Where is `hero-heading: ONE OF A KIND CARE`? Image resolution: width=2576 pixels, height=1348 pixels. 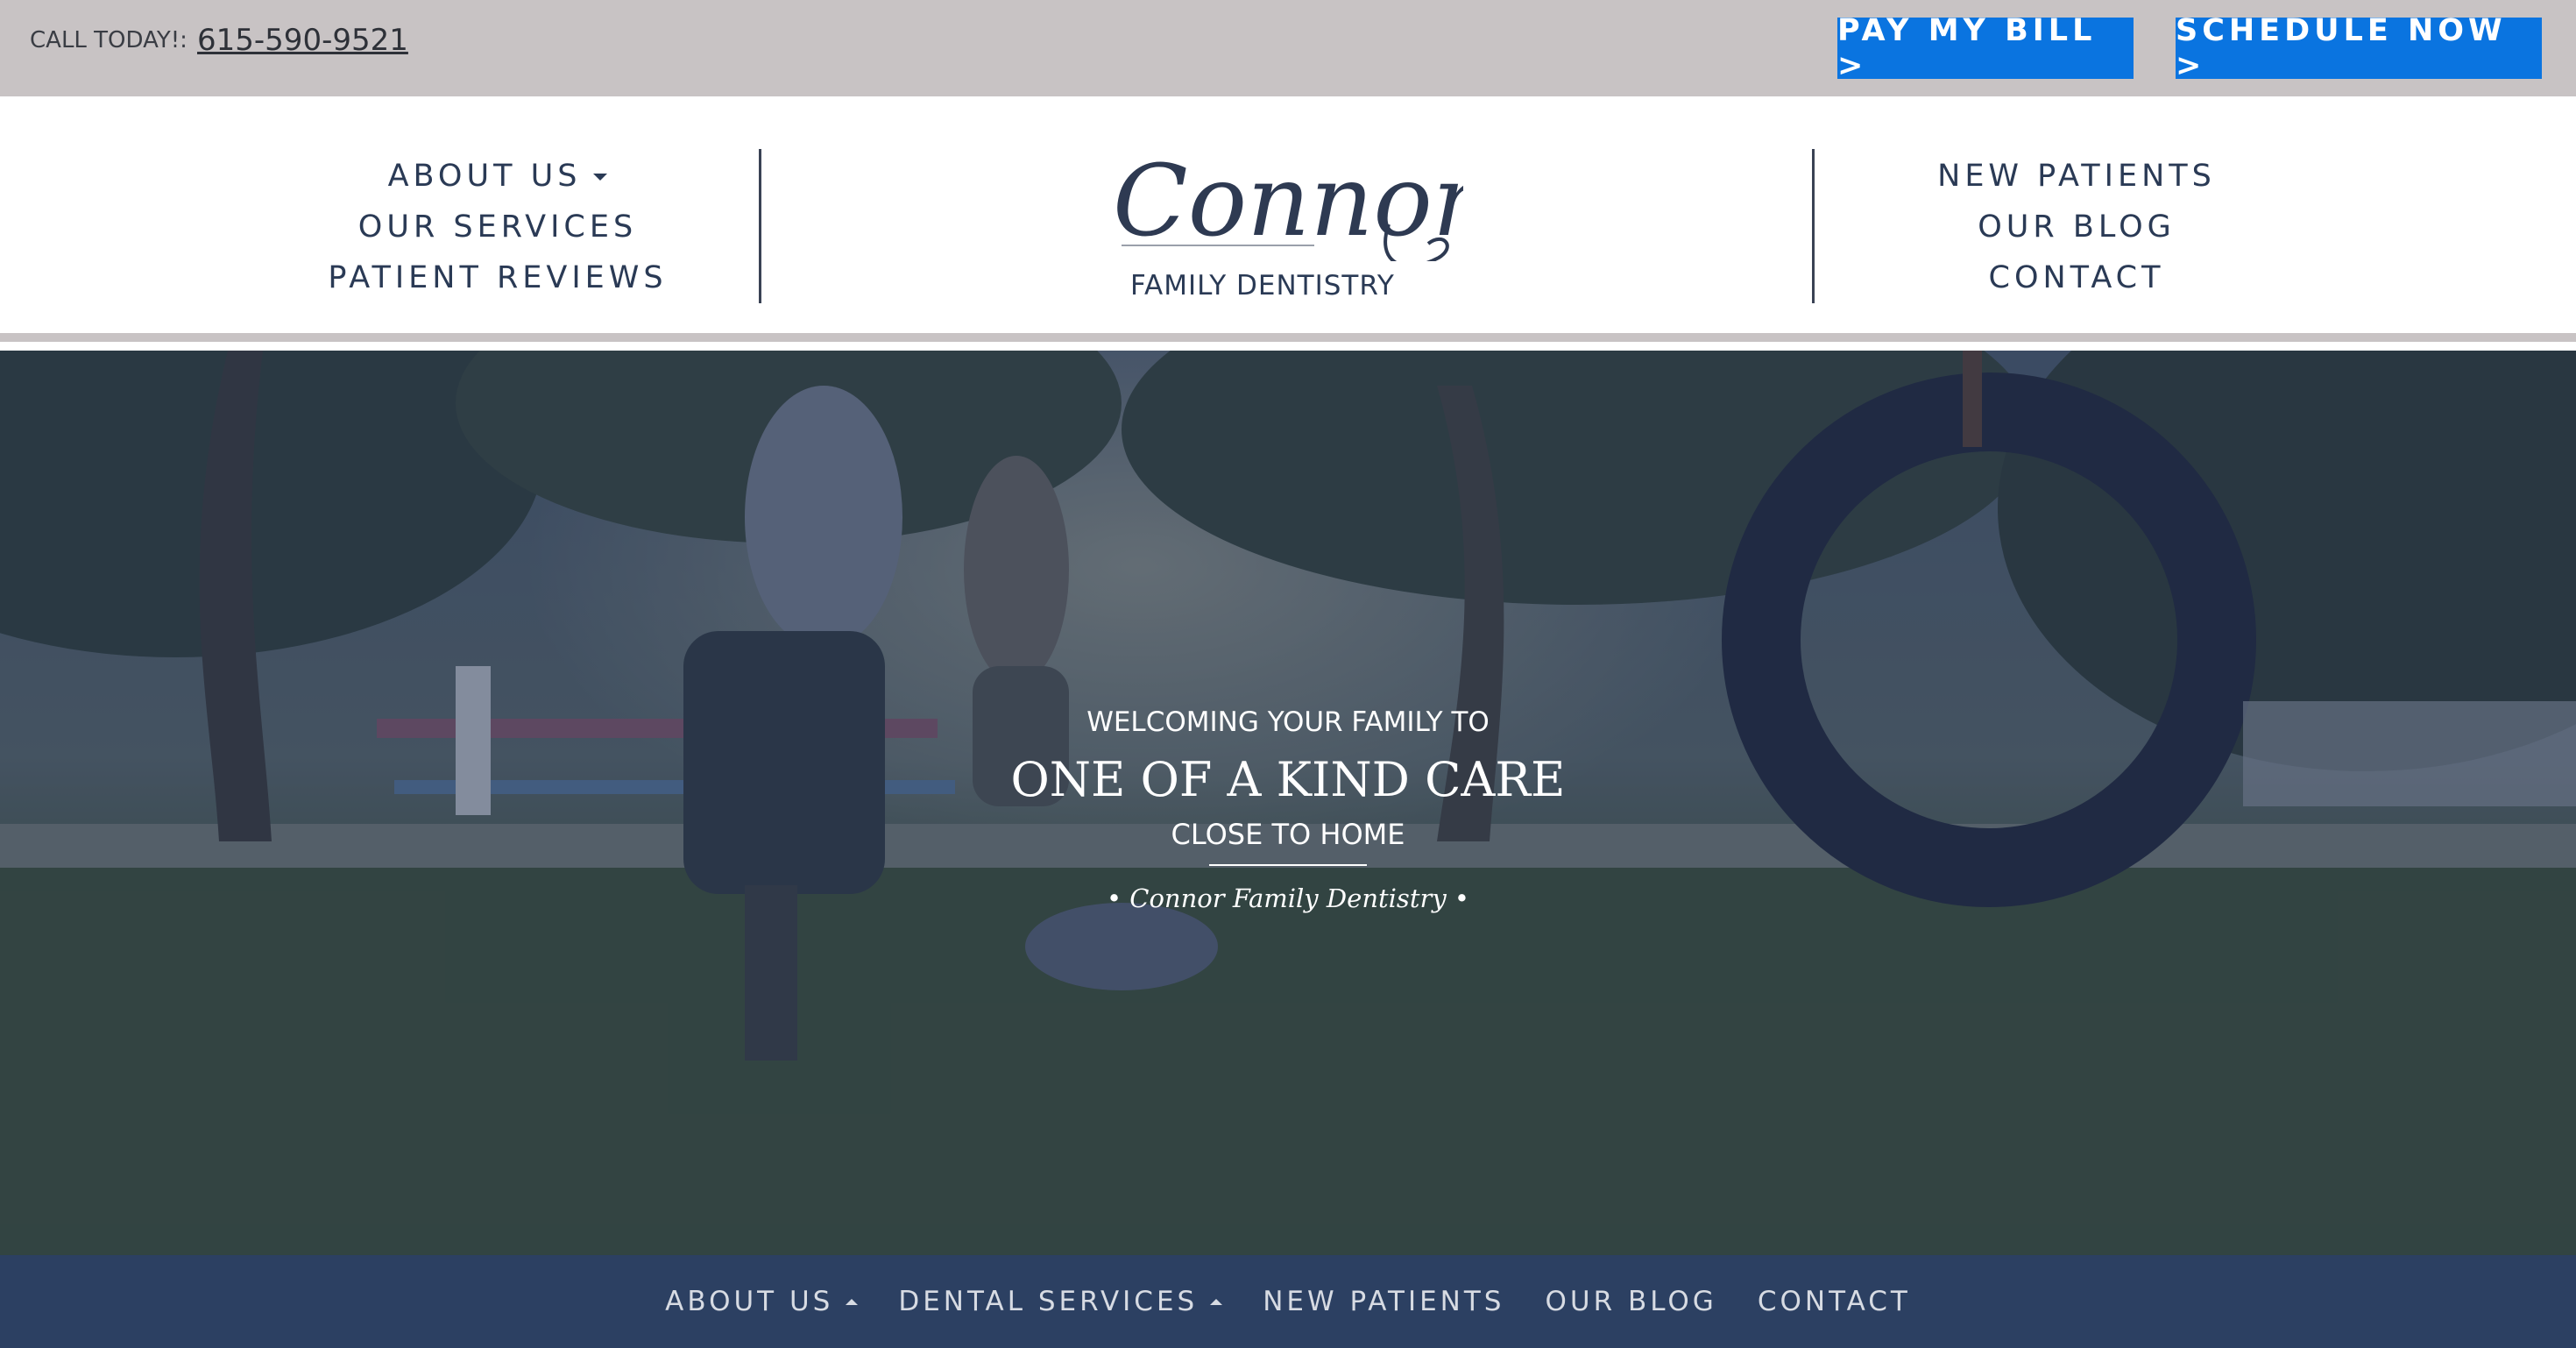
hero-heading: ONE OF A KIND CARE is located at coordinates (1288, 779).